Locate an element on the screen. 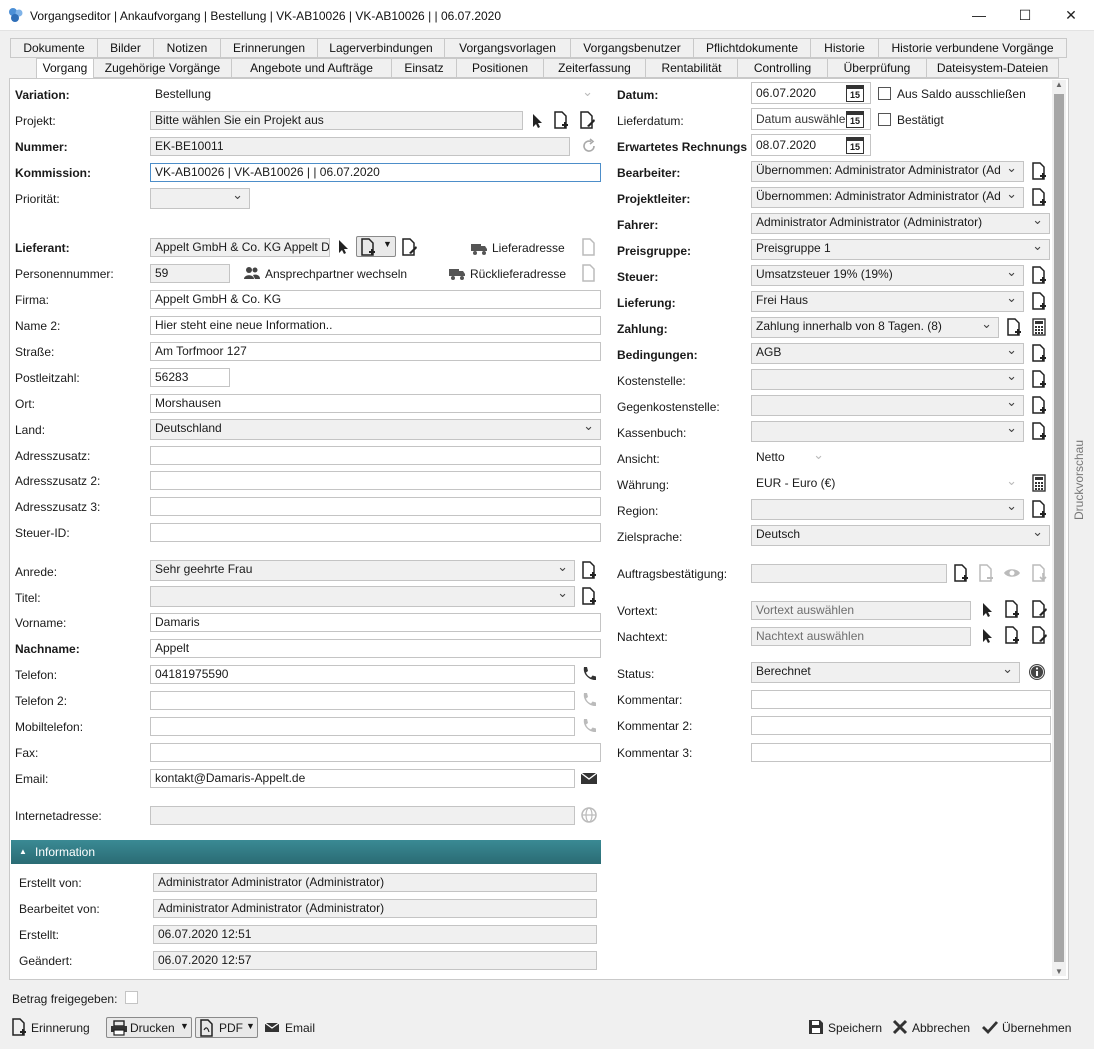 Image resolution: width=1094 pixels, height=1049 pixels. email-input: kontakt@Damaris-Appelt.de is located at coordinates (362, 778).